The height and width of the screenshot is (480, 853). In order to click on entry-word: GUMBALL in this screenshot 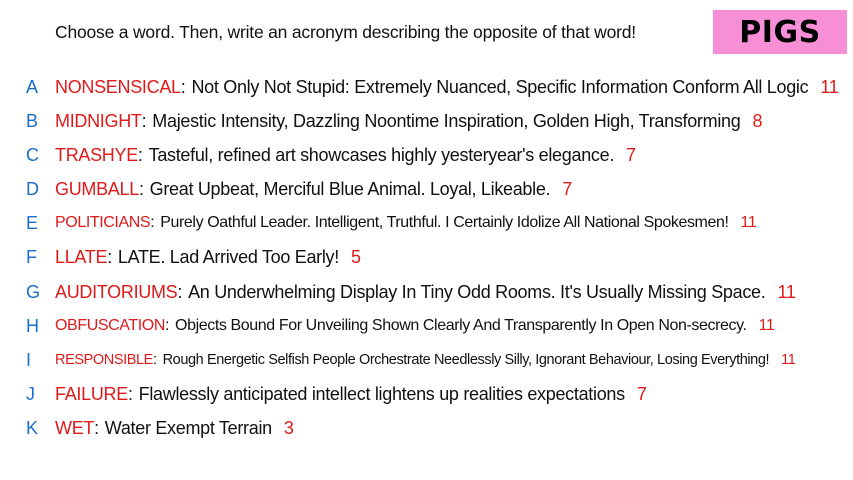, I will do `click(97, 188)`.